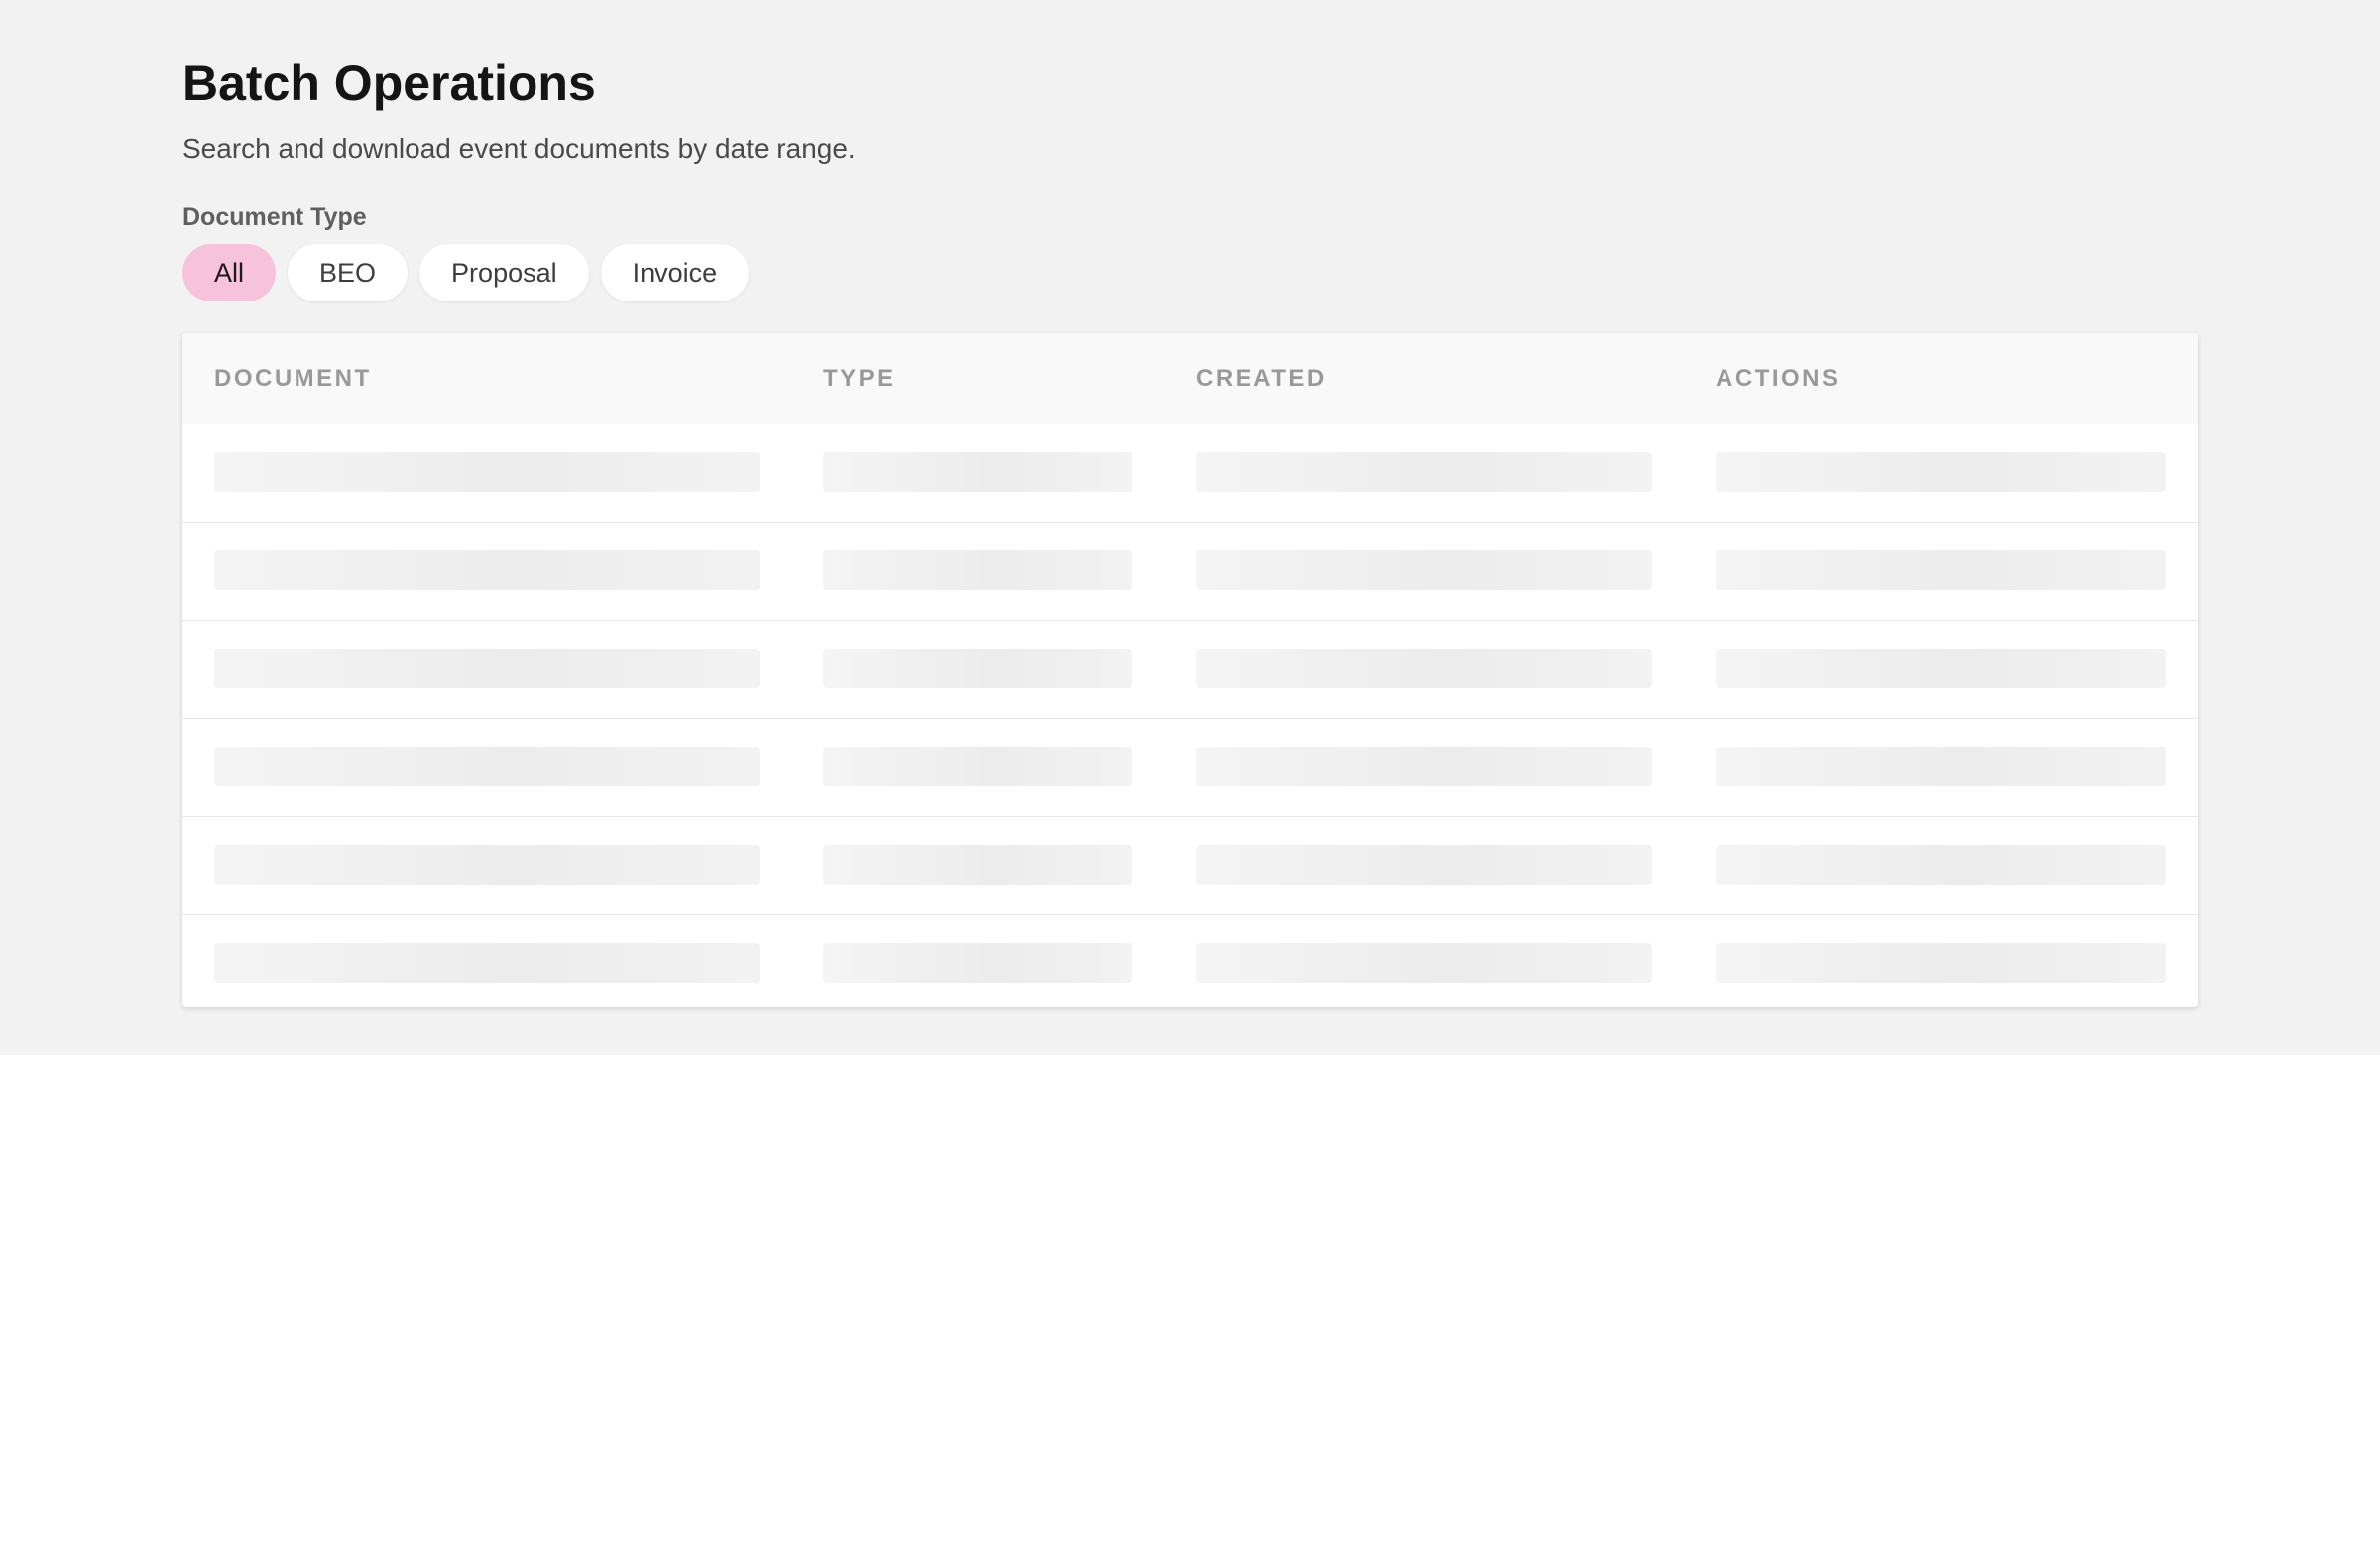 This screenshot has height=1563, width=2380. What do you see at coordinates (274, 217) in the screenshot?
I see `document-type-label: Document Type` at bounding box center [274, 217].